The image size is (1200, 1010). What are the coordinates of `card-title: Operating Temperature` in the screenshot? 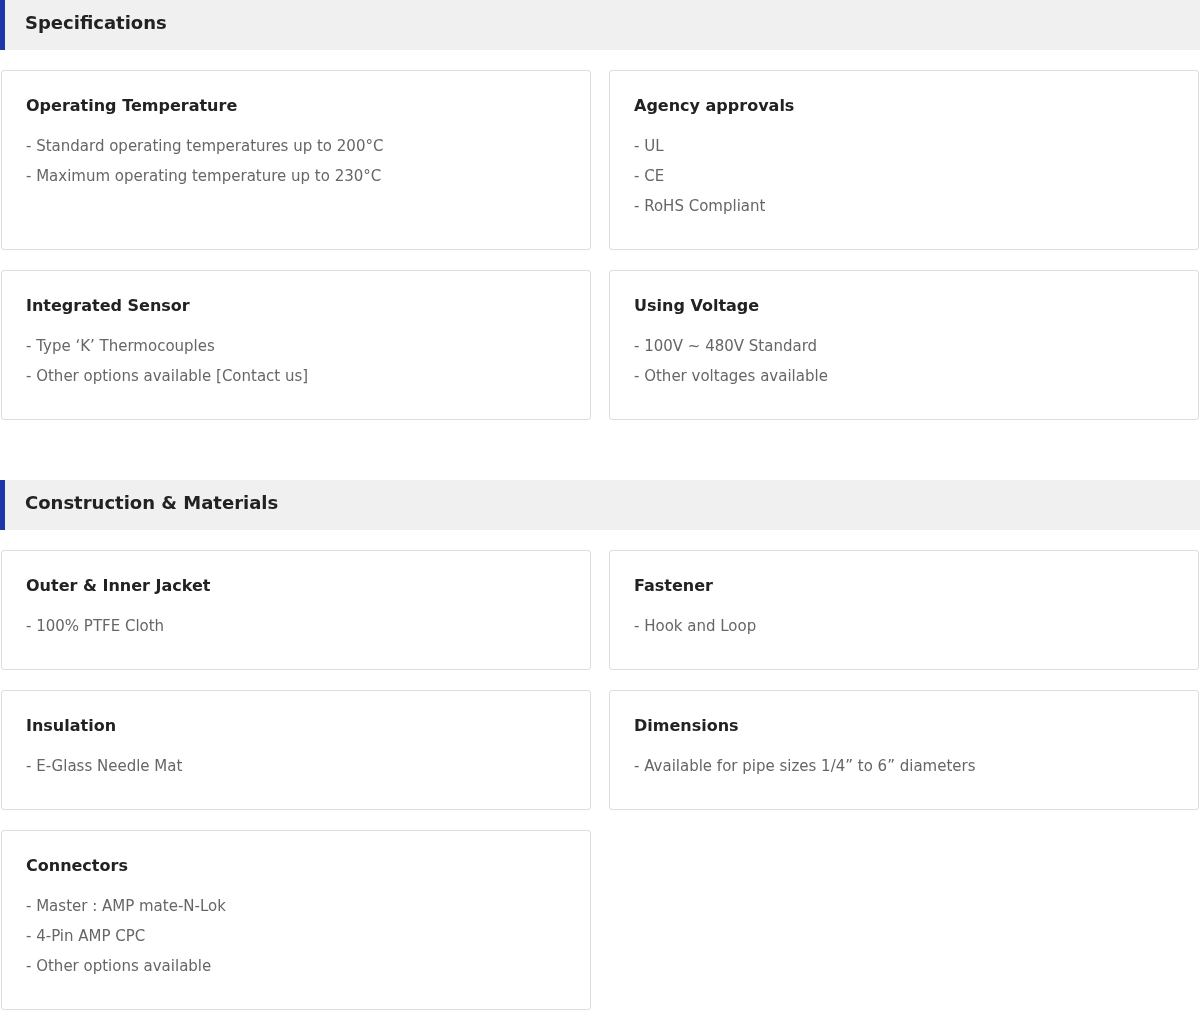 It's located at (132, 106).